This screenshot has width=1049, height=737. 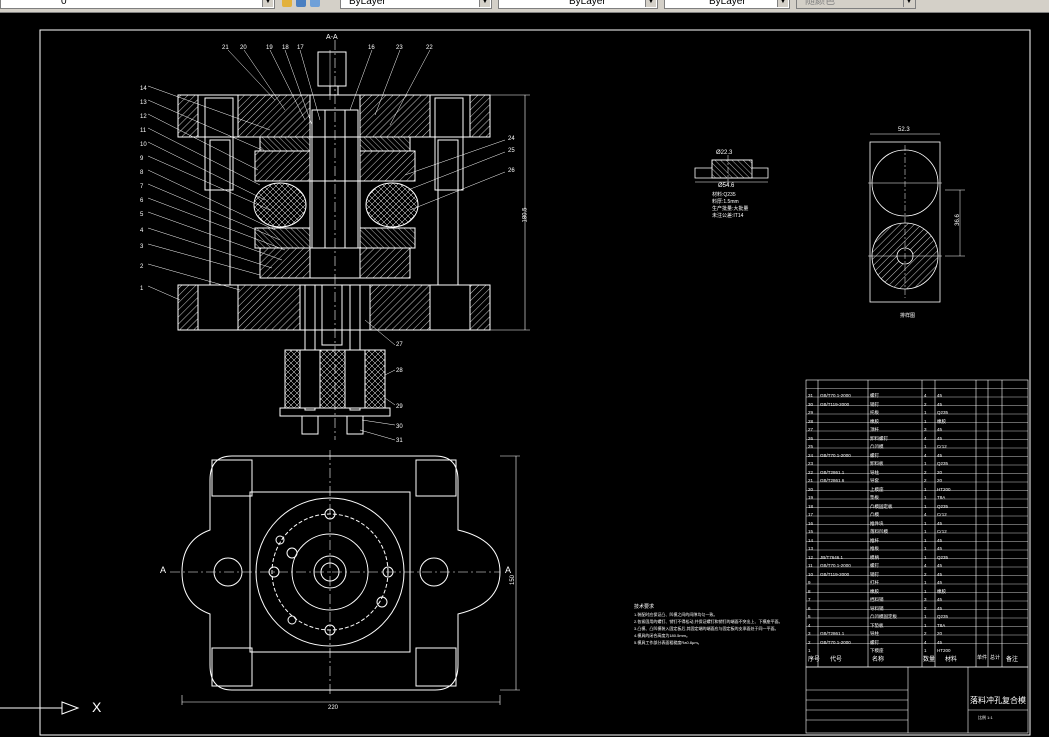 What do you see at coordinates (137, 4) in the screenshot?
I see `layer-combo: 0 ▼` at bounding box center [137, 4].